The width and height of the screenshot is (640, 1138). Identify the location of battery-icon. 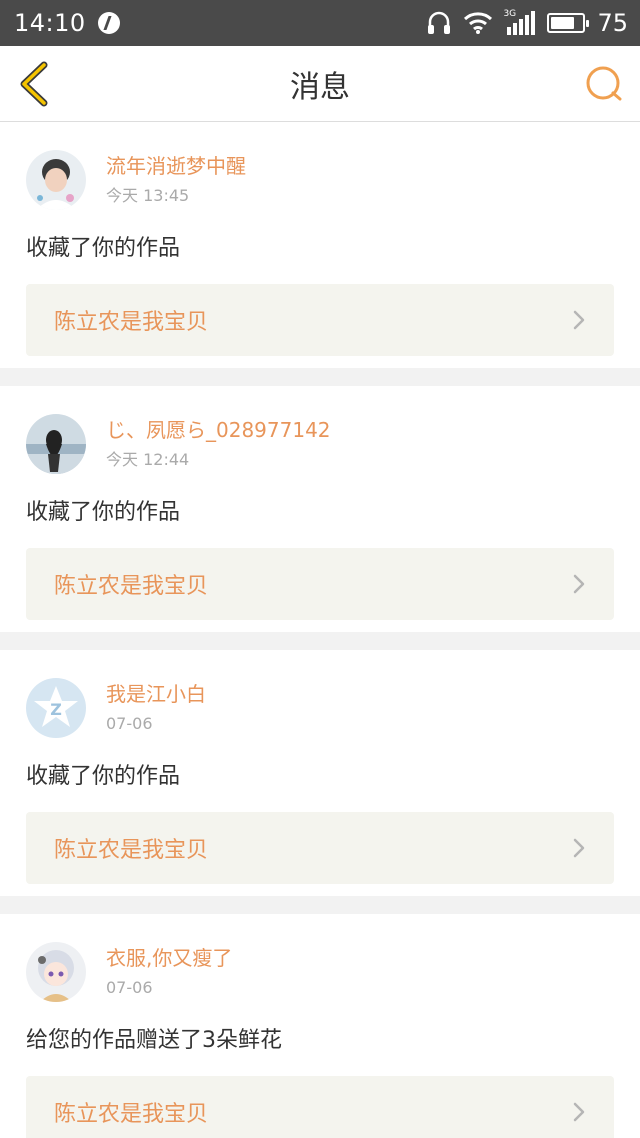
(568, 23).